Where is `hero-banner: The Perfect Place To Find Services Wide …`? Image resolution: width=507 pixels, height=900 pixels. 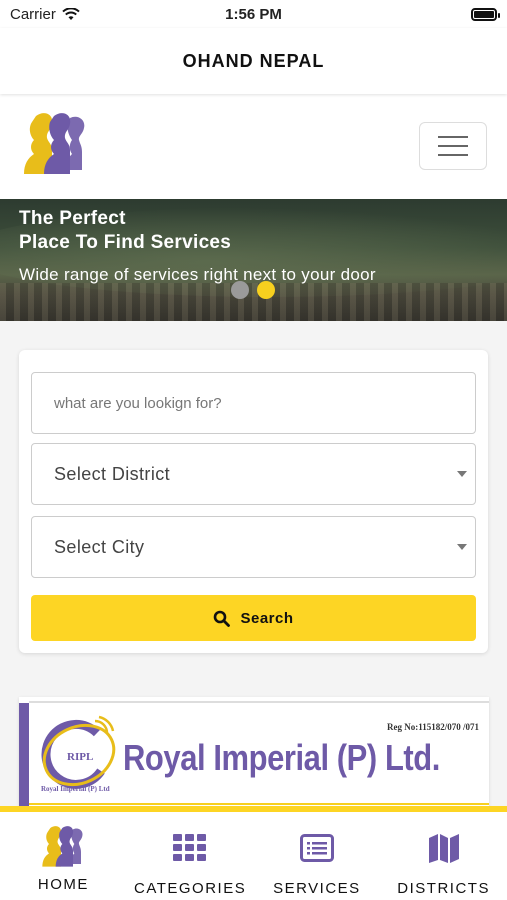
hero-banner: The Perfect Place To Find Services Wide … is located at coordinates (253, 260).